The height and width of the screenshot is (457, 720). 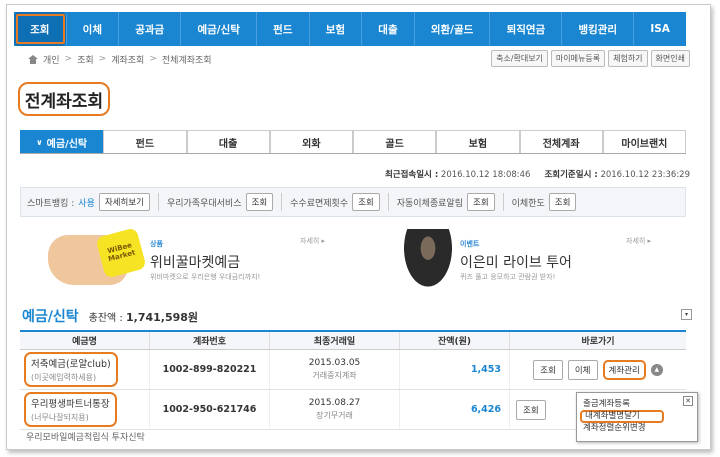 What do you see at coordinates (628, 58) in the screenshot?
I see `trial-button: 체험하기` at bounding box center [628, 58].